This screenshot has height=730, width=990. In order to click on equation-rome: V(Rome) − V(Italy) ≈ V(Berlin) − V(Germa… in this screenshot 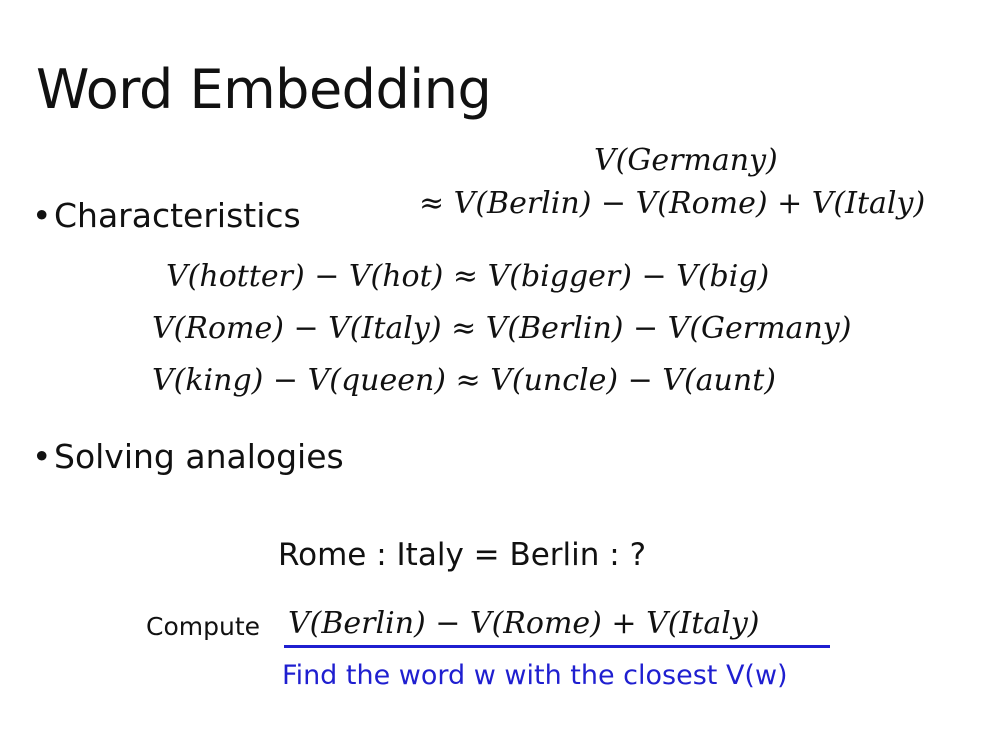, I will do `click(502, 328)`.